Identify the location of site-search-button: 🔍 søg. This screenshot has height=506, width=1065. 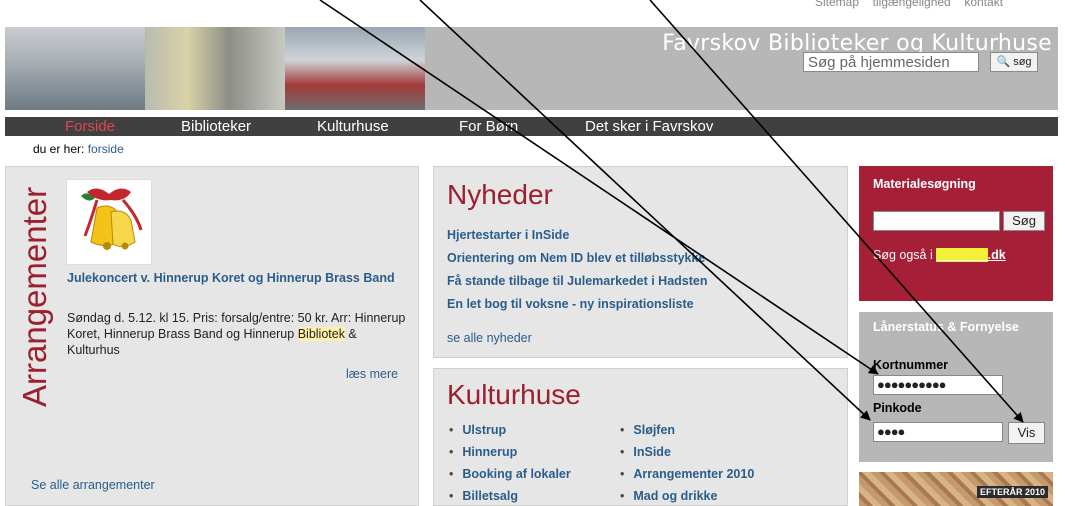
(1014, 62).